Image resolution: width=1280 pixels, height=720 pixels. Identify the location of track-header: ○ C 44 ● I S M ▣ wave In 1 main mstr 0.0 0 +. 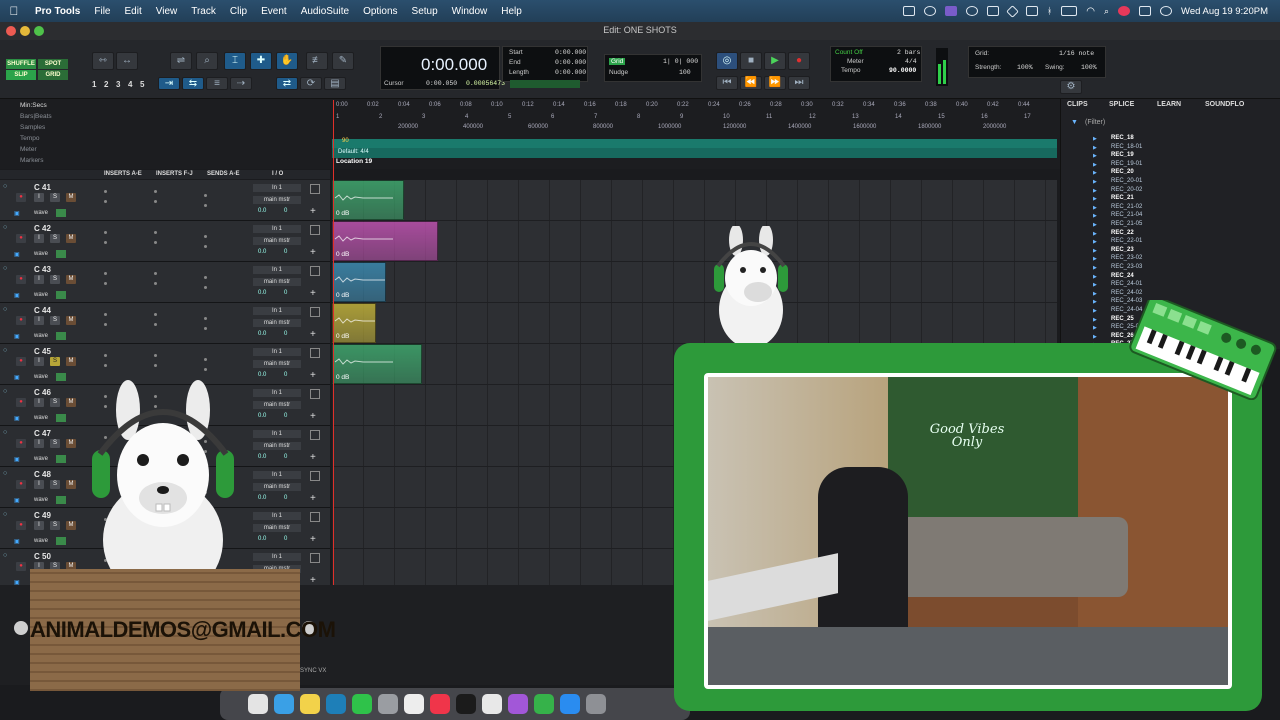
(165, 323).